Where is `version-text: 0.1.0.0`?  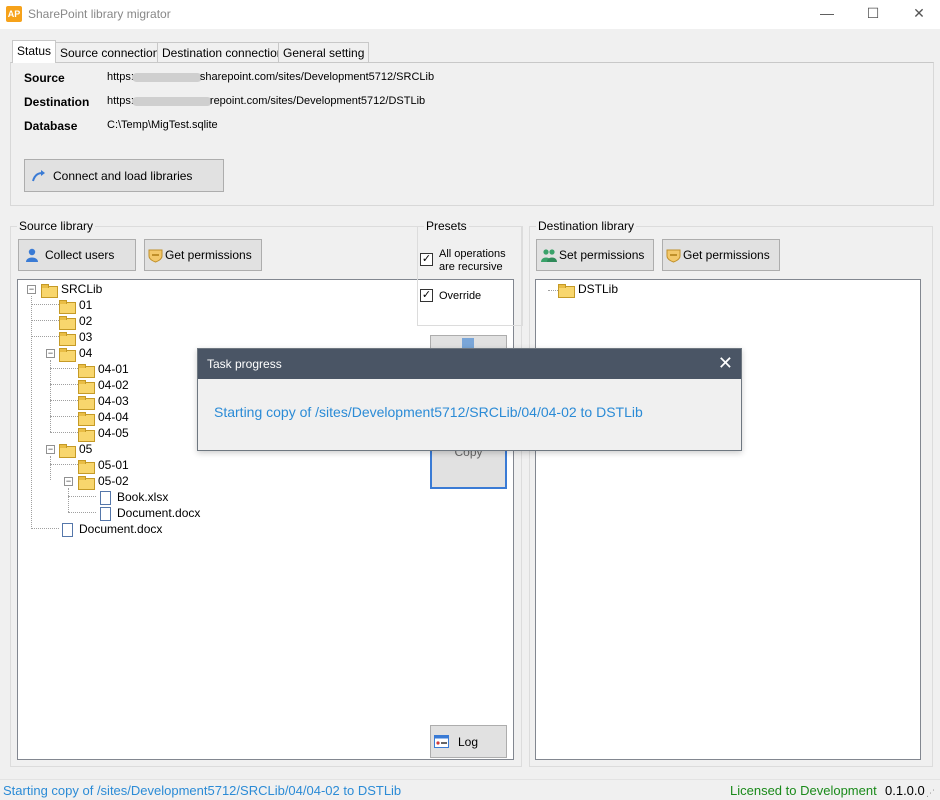
version-text: 0.1.0.0 is located at coordinates (905, 790).